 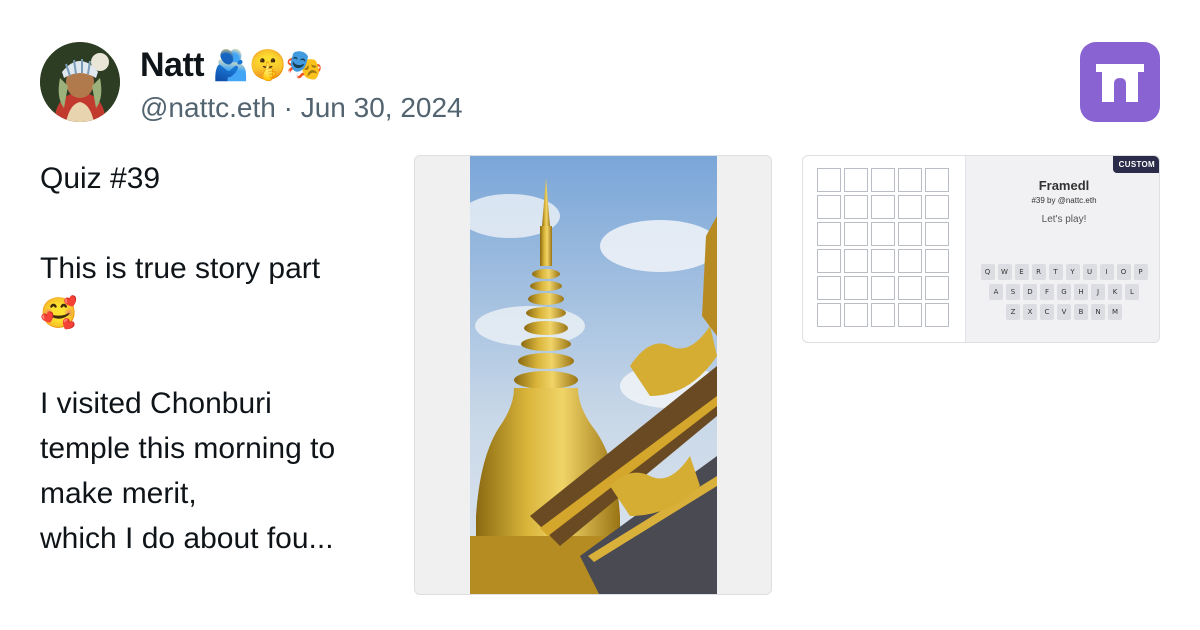 I want to click on key: L, so click(x=1132, y=292).